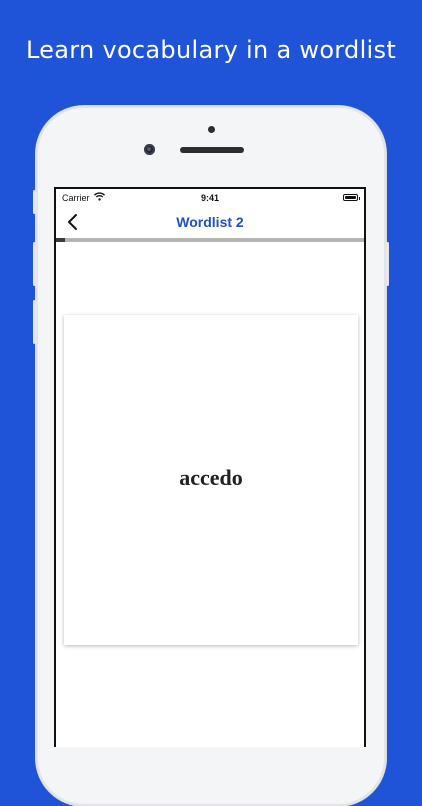 The width and height of the screenshot is (422, 806). What do you see at coordinates (34, 264) in the screenshot?
I see `volume-up-button` at bounding box center [34, 264].